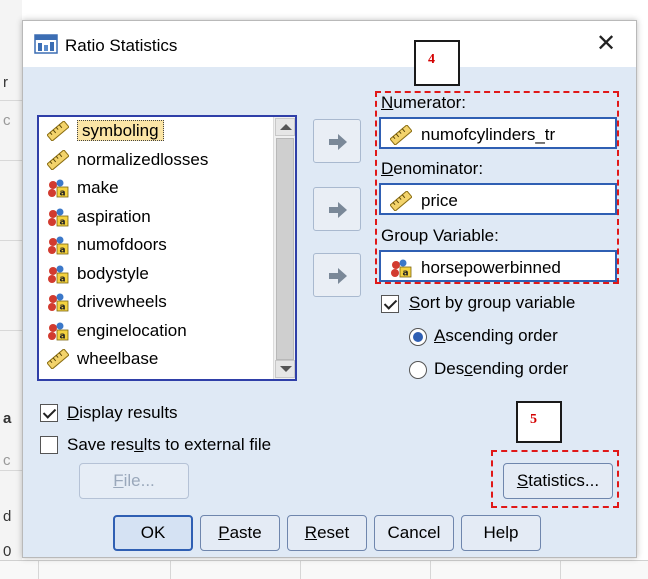  I want to click on descending-order-label: Descending order, so click(501, 368).